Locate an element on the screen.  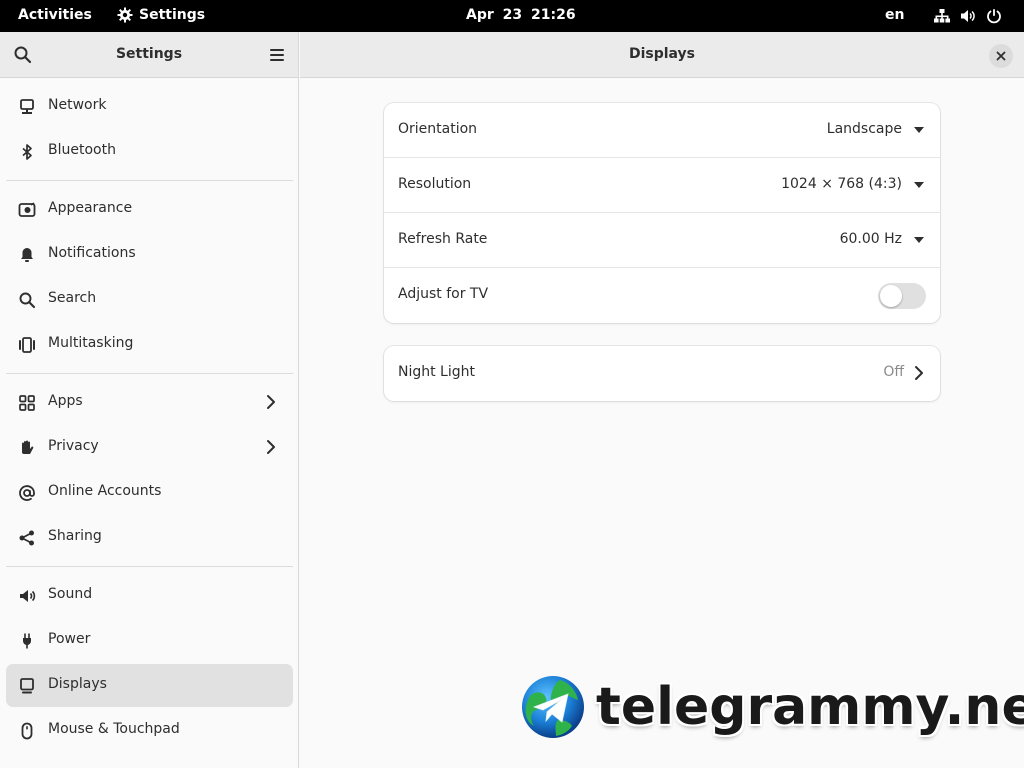
sidebar-item-sharing: Sharing is located at coordinates (149, 537).